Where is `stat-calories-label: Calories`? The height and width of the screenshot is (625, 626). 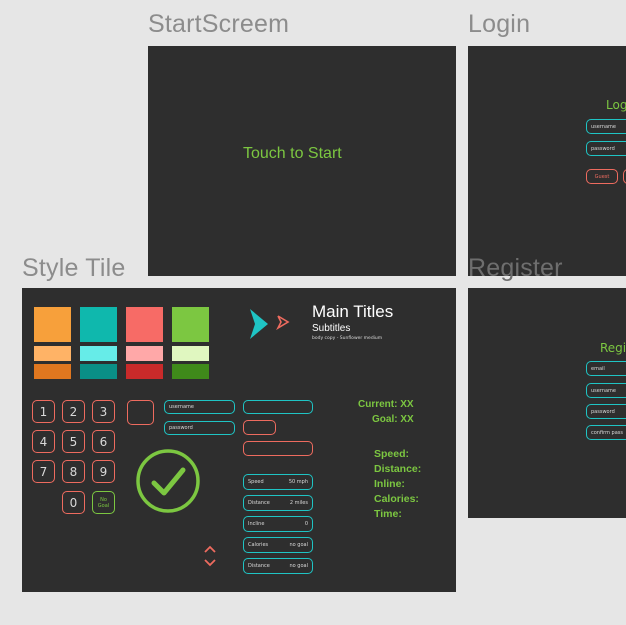
stat-calories-label: Calories is located at coordinates (258, 545).